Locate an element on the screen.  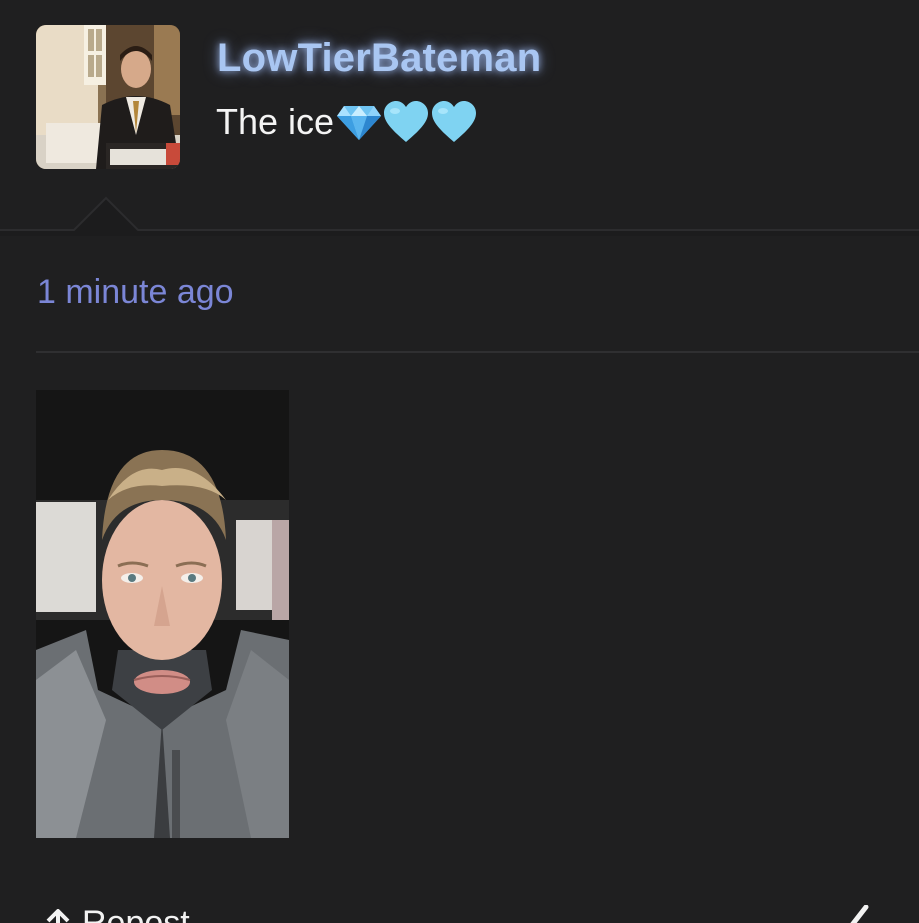
gem-icon is located at coordinates (359, 123).